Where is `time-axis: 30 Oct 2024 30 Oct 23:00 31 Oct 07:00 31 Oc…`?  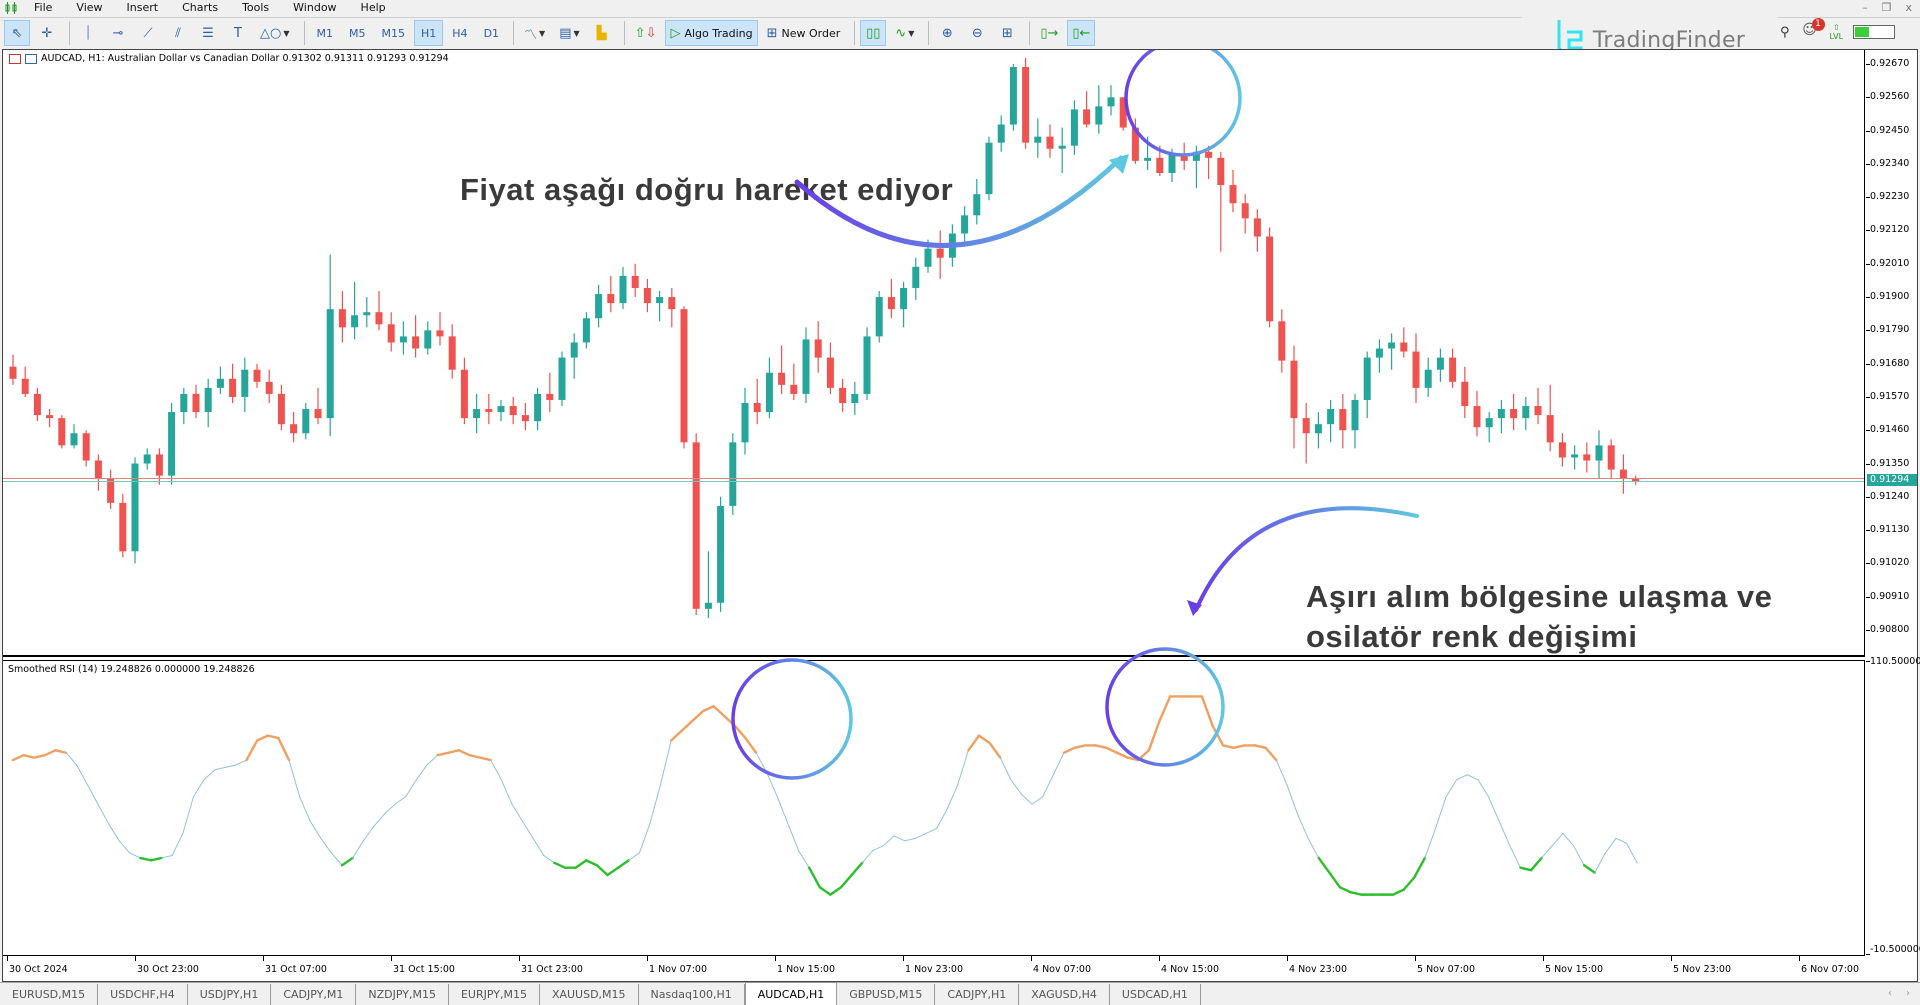 time-axis: 30 Oct 2024 30 Oct 23:00 31 Oct 07:00 31 Oc… is located at coordinates (934, 969).